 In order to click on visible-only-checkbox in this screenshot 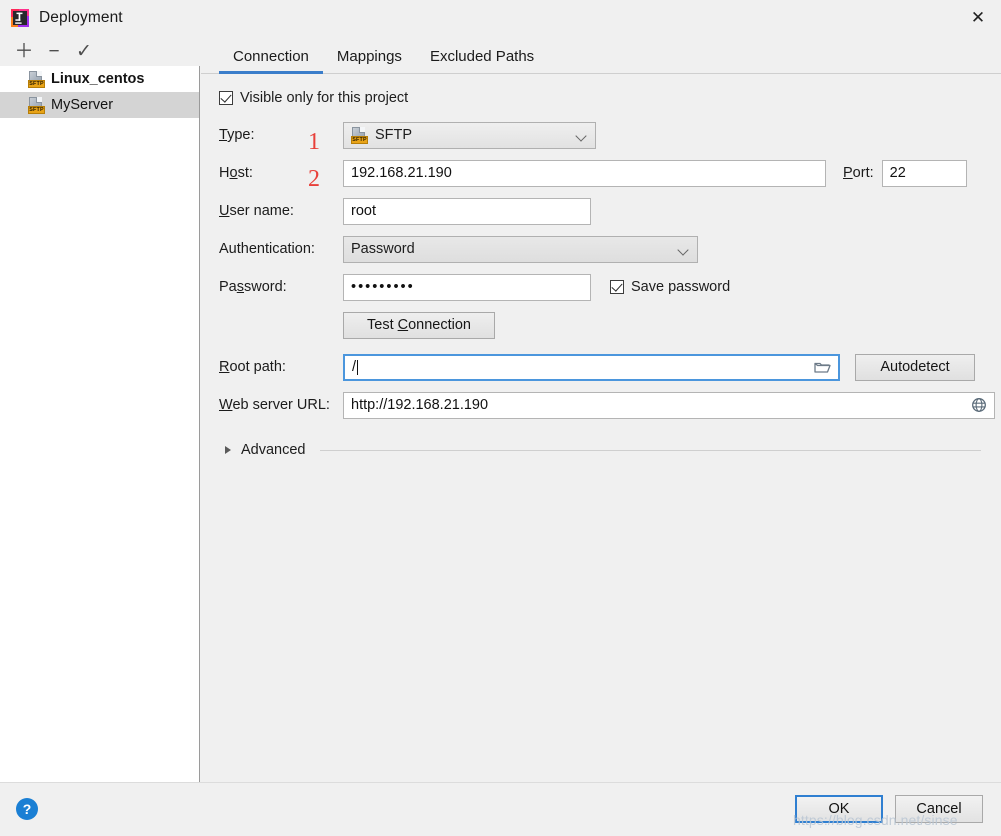, I will do `click(226, 98)`.